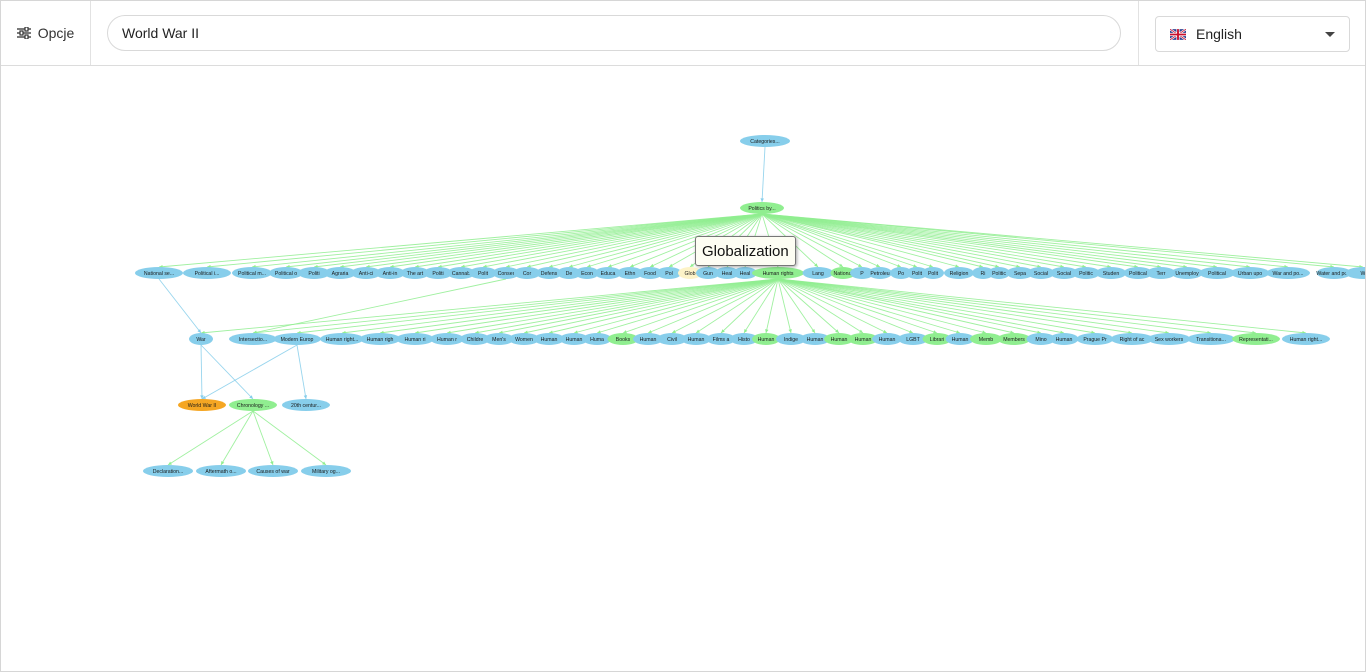 This screenshot has height=672, width=1366. Describe the element at coordinates (56, 33) in the screenshot. I see `options-label: Opcje` at that location.